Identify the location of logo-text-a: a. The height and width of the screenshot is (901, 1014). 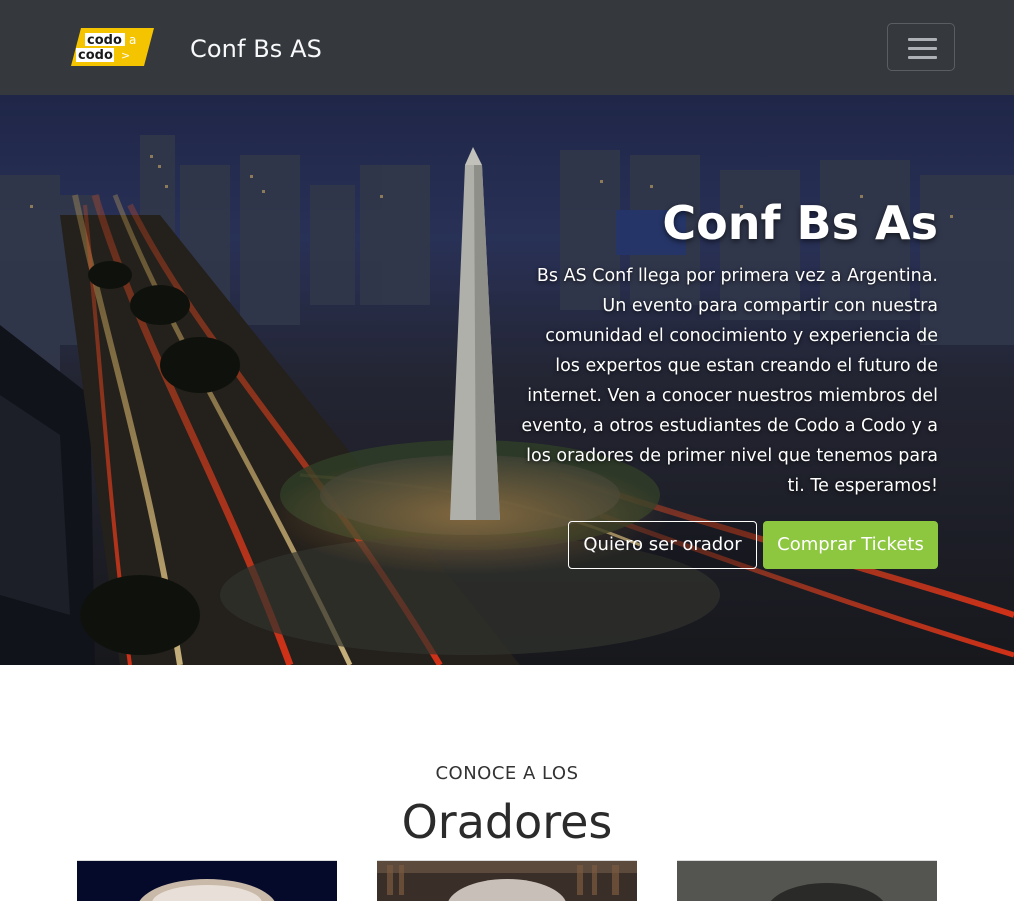
(132, 40).